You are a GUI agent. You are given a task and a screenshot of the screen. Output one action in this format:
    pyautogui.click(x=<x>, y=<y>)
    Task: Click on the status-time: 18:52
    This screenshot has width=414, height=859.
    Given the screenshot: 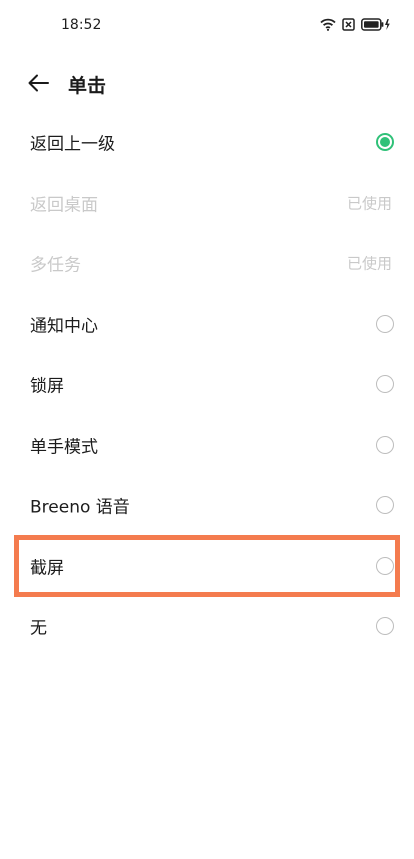 What is the action you would take?
    pyautogui.click(x=81, y=25)
    